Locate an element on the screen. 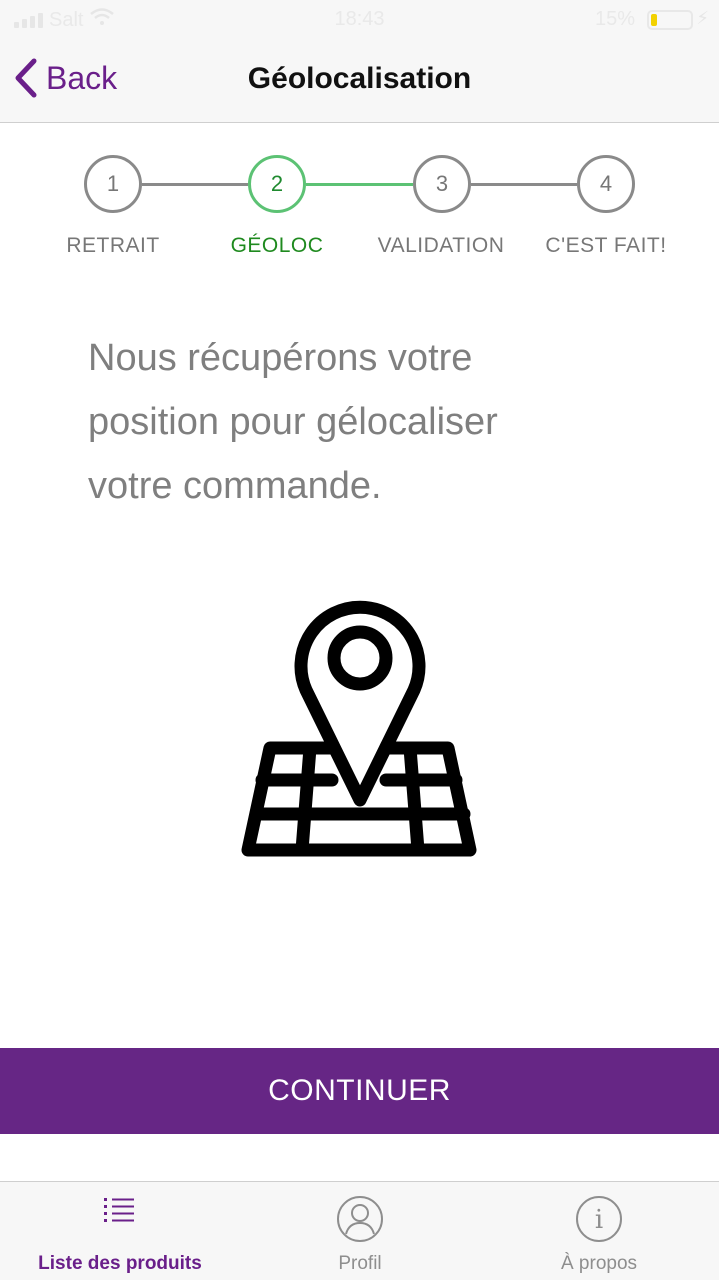 This screenshot has height=1280, width=719. info-icon: i is located at coordinates (599, 1221).